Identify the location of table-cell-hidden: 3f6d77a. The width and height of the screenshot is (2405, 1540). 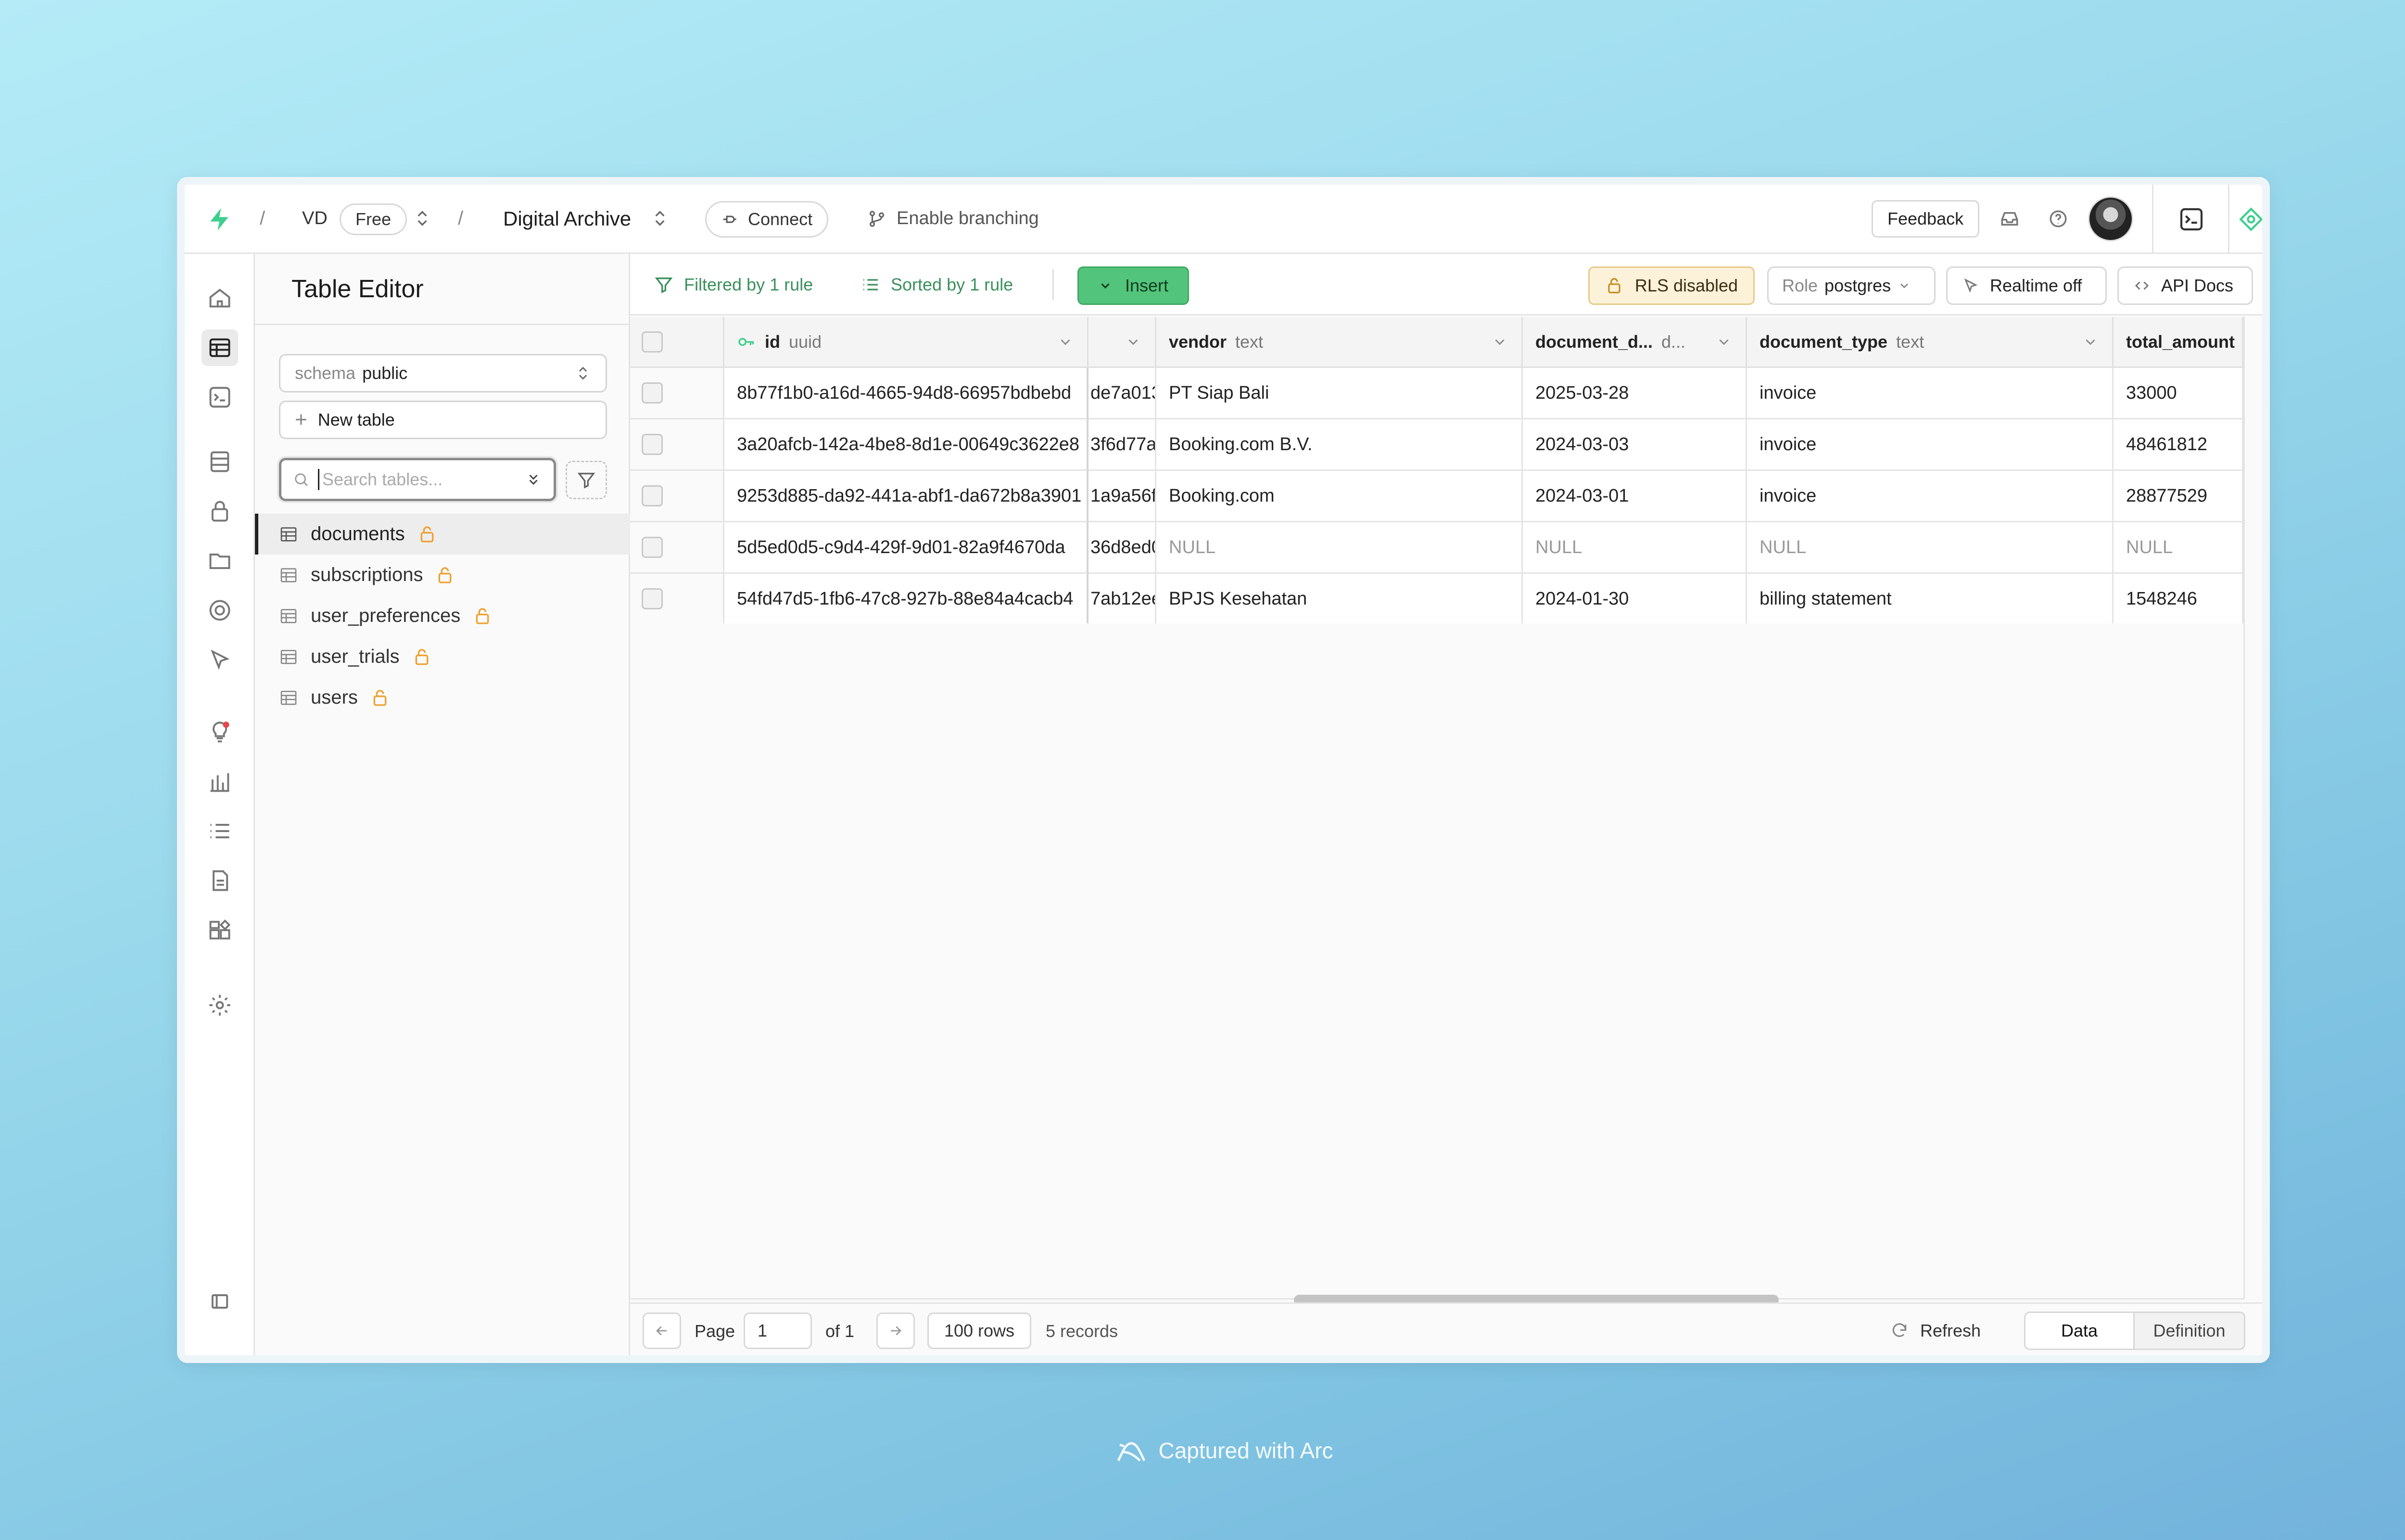
(1122, 445).